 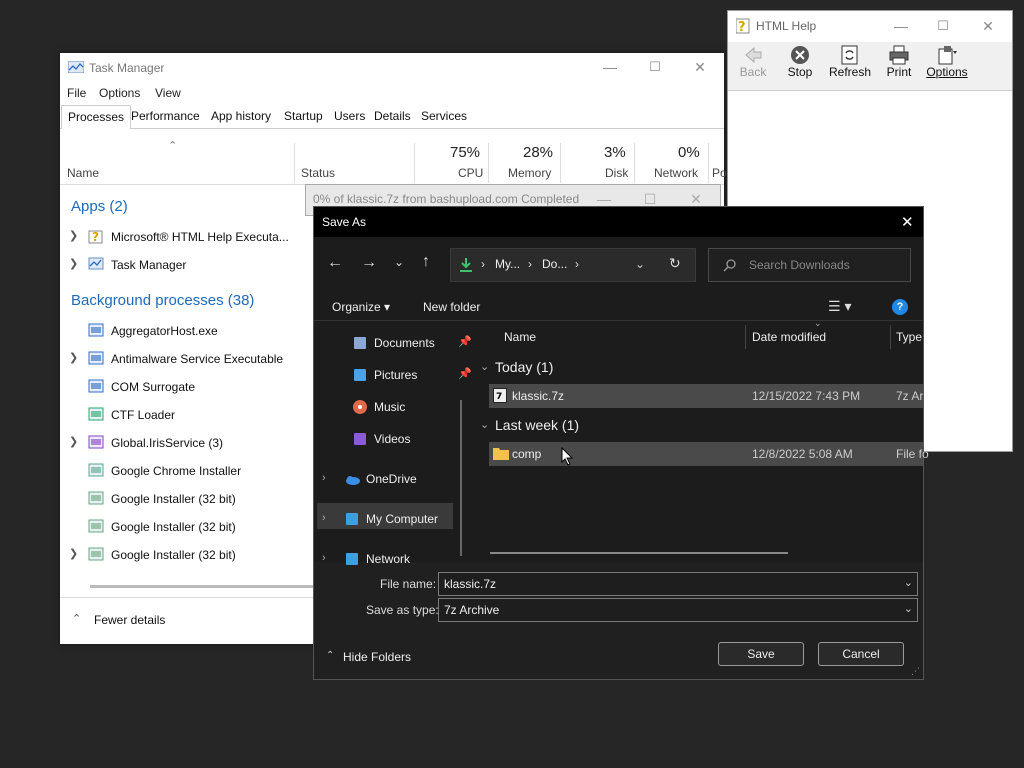 What do you see at coordinates (76, 93) in the screenshot?
I see `menu-file: File` at bounding box center [76, 93].